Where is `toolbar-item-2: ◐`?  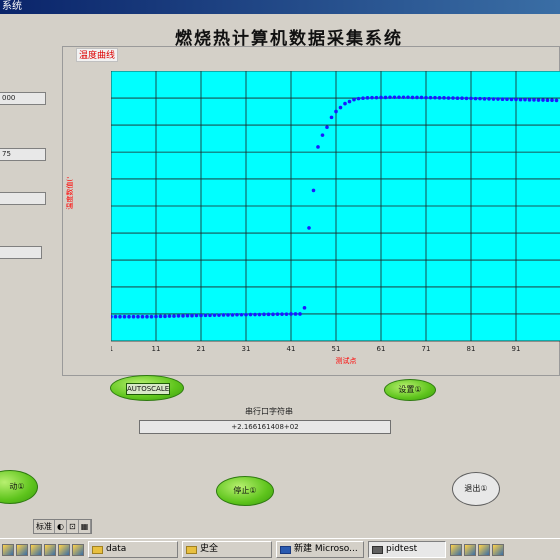 toolbar-item-2: ◐ is located at coordinates (61, 526).